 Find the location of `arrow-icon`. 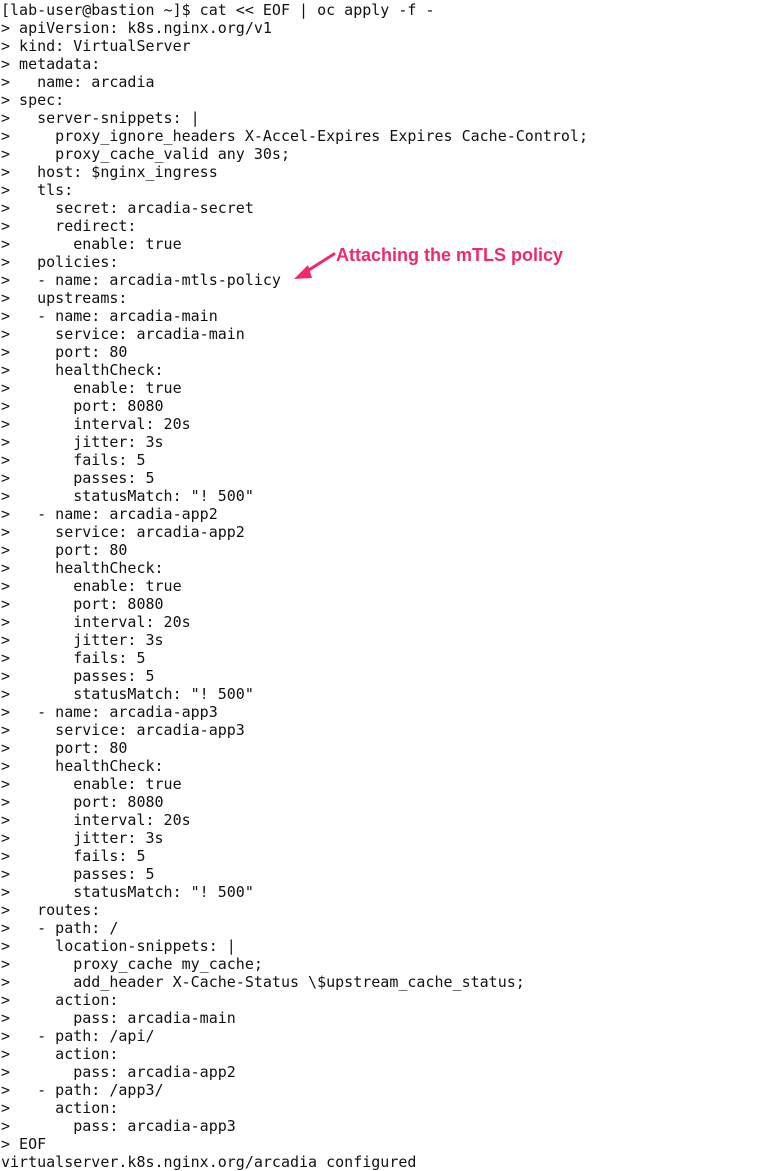

arrow-icon is located at coordinates (315, 265).